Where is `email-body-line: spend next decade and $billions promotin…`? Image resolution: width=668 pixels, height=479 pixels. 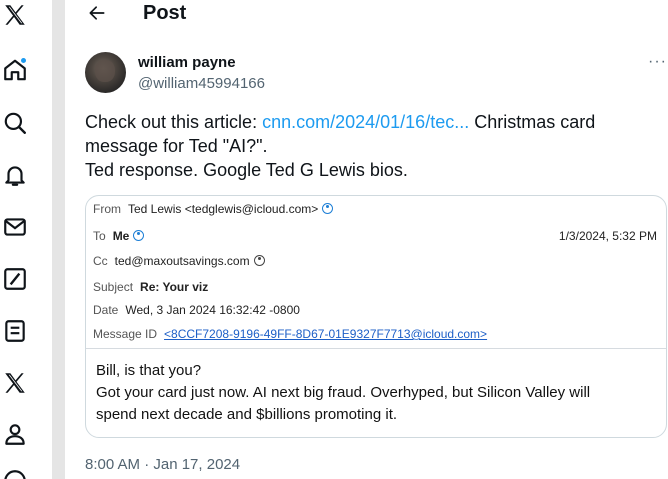 email-body-line: spend next decade and $billions promotin… is located at coordinates (247, 414).